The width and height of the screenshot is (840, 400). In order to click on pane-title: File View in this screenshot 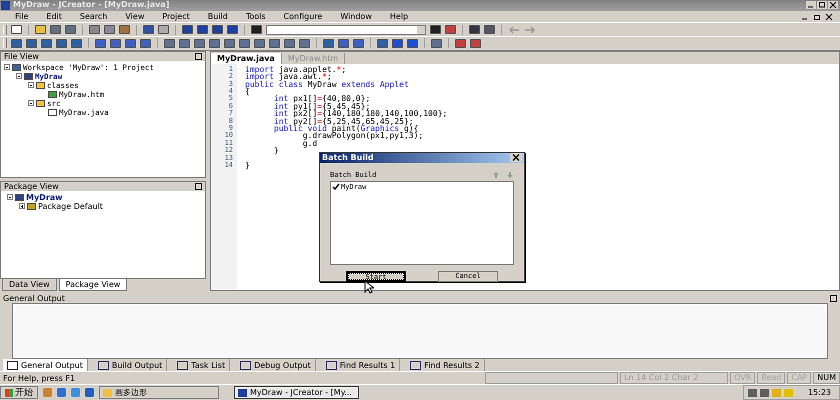, I will do `click(21, 56)`.